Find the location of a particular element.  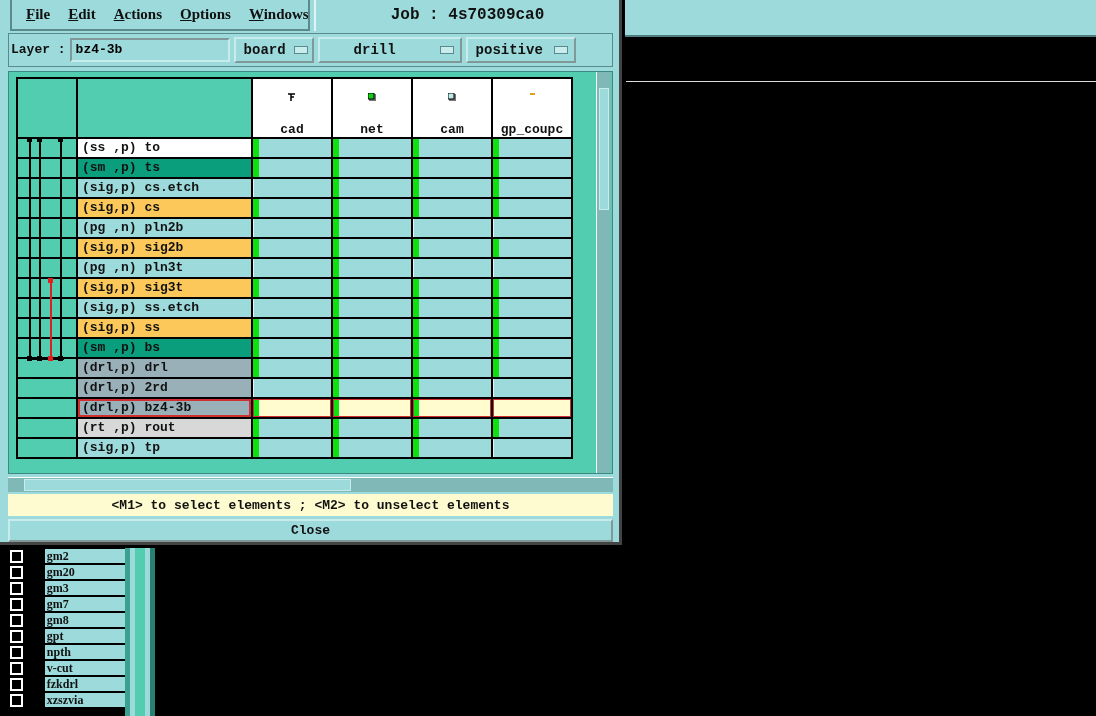

layer-list-item: v-cut is located at coordinates (84, 668).